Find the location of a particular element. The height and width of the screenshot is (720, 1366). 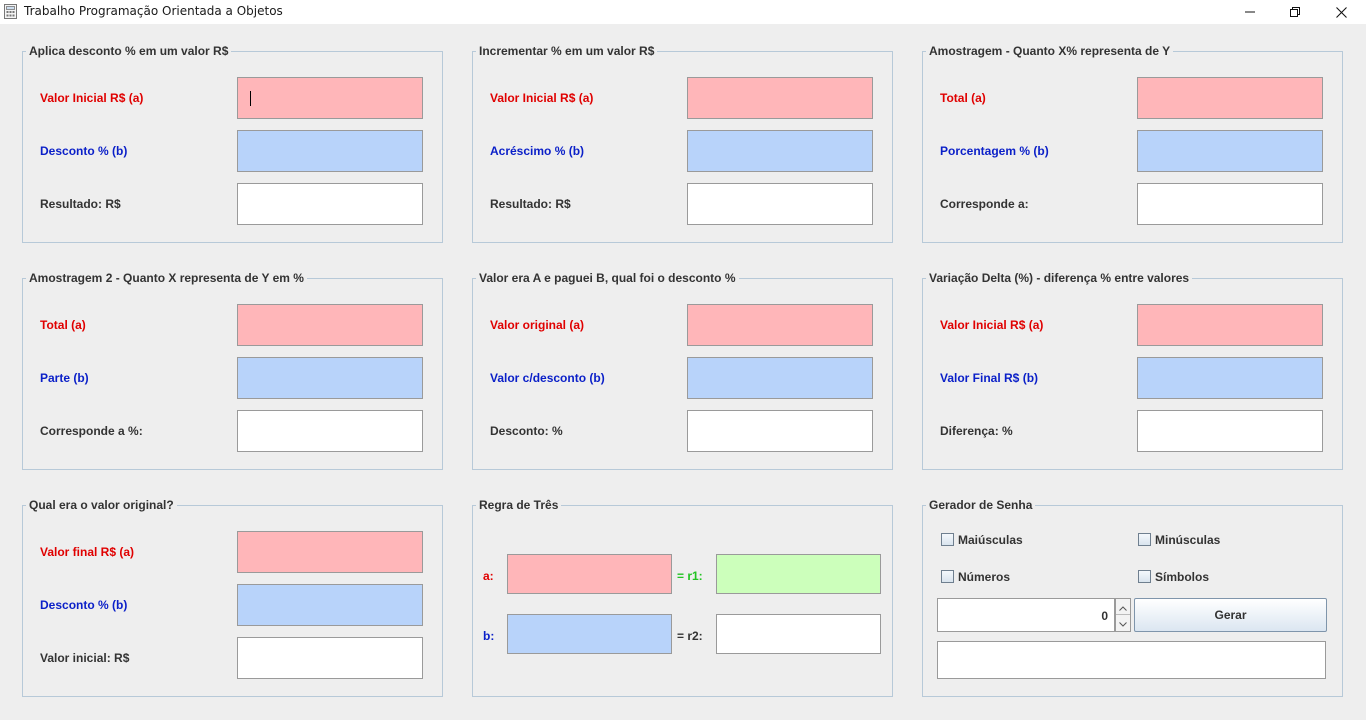

minusculas-checkbox is located at coordinates (1144, 539).